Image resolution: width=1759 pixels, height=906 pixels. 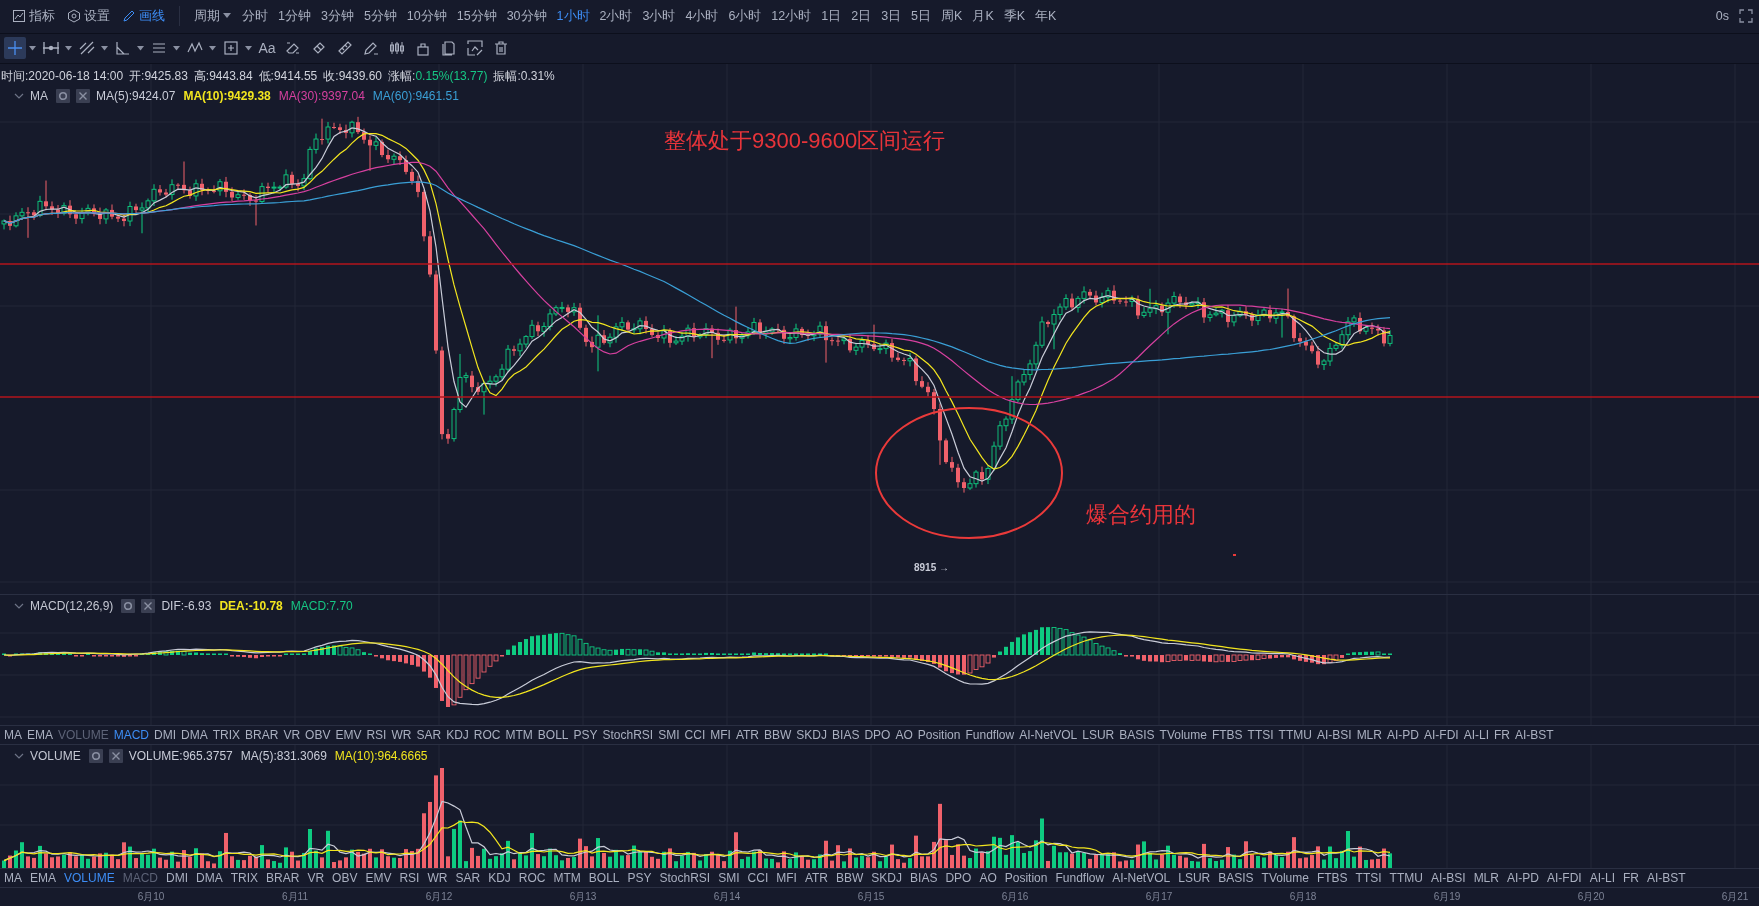 What do you see at coordinates (376, 735) in the screenshot?
I see `indicator-tab: RSI` at bounding box center [376, 735].